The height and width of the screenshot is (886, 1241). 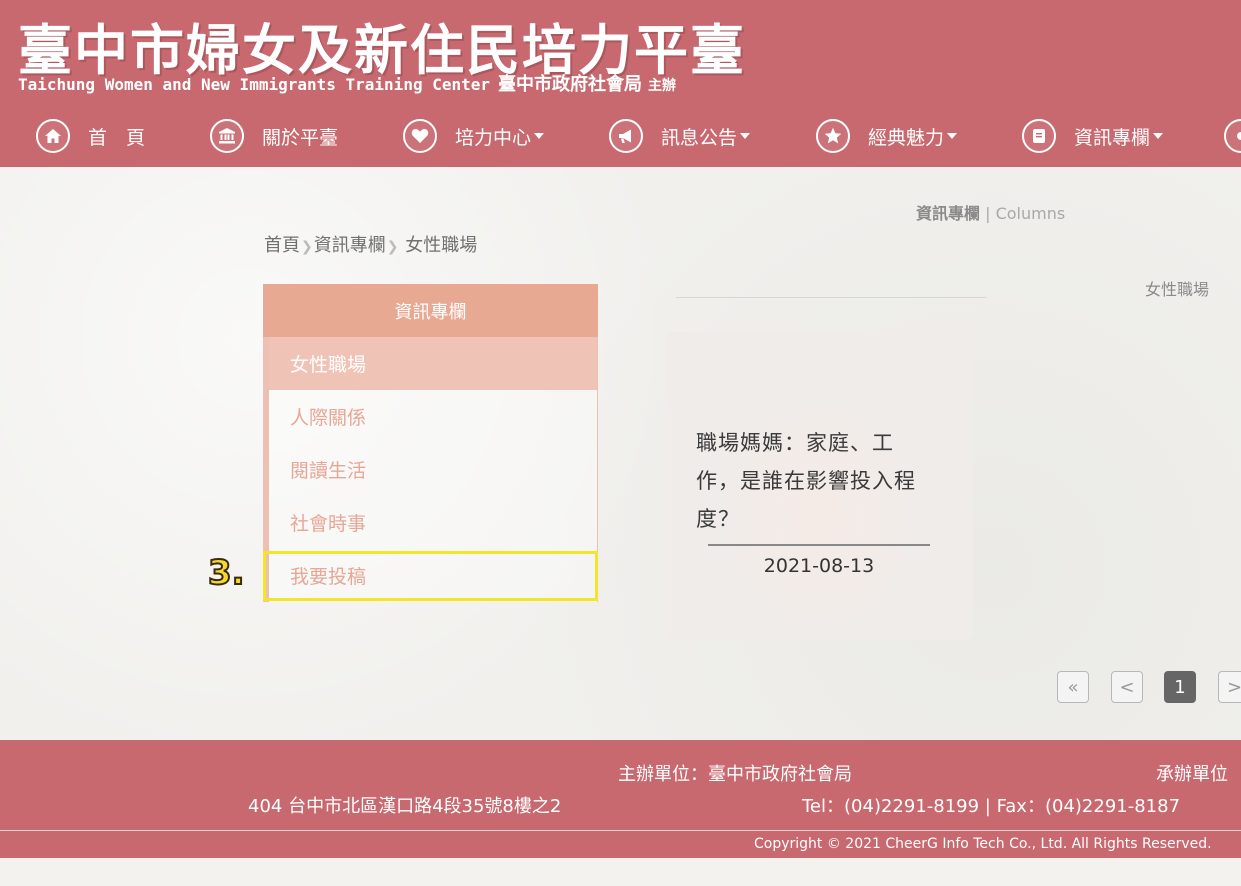 I want to click on footer-divider, so click(x=620, y=830).